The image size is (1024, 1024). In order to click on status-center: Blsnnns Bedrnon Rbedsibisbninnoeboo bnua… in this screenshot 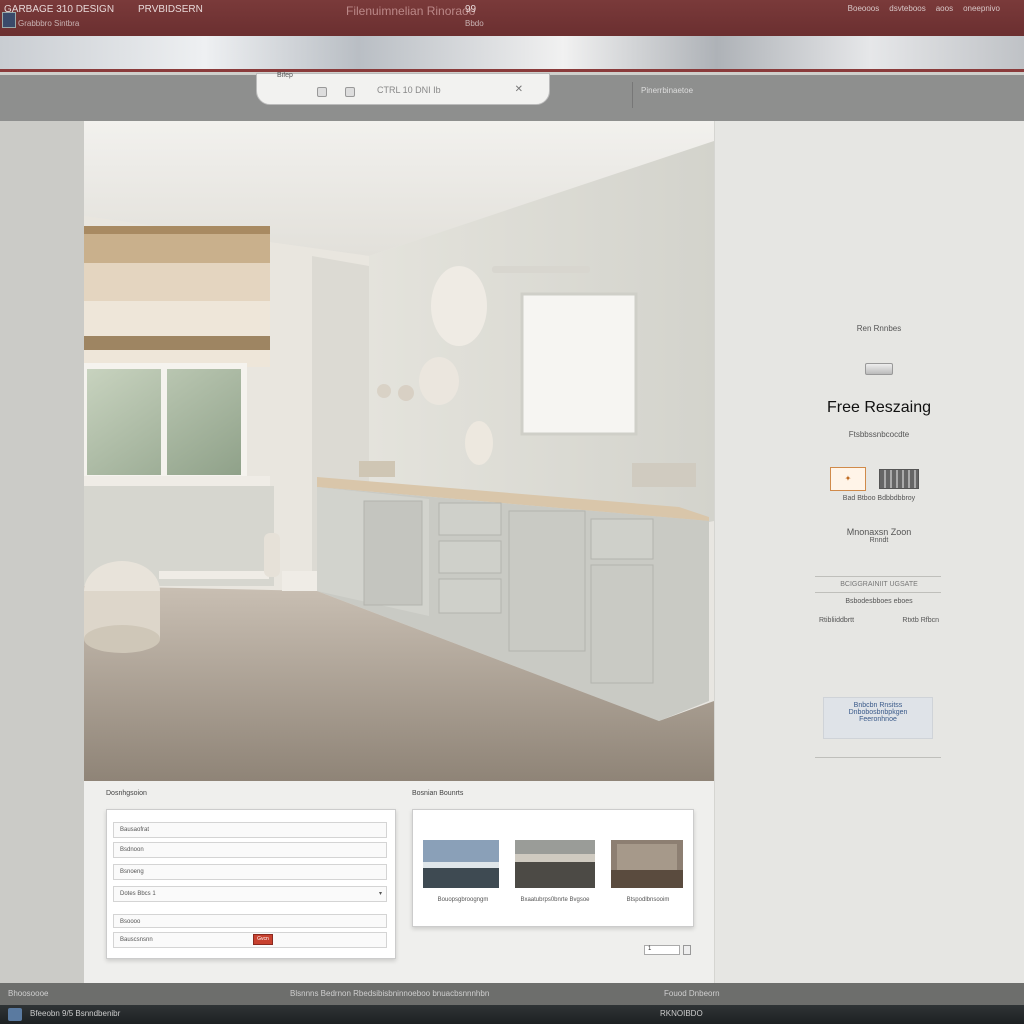, I will do `click(390, 993)`.